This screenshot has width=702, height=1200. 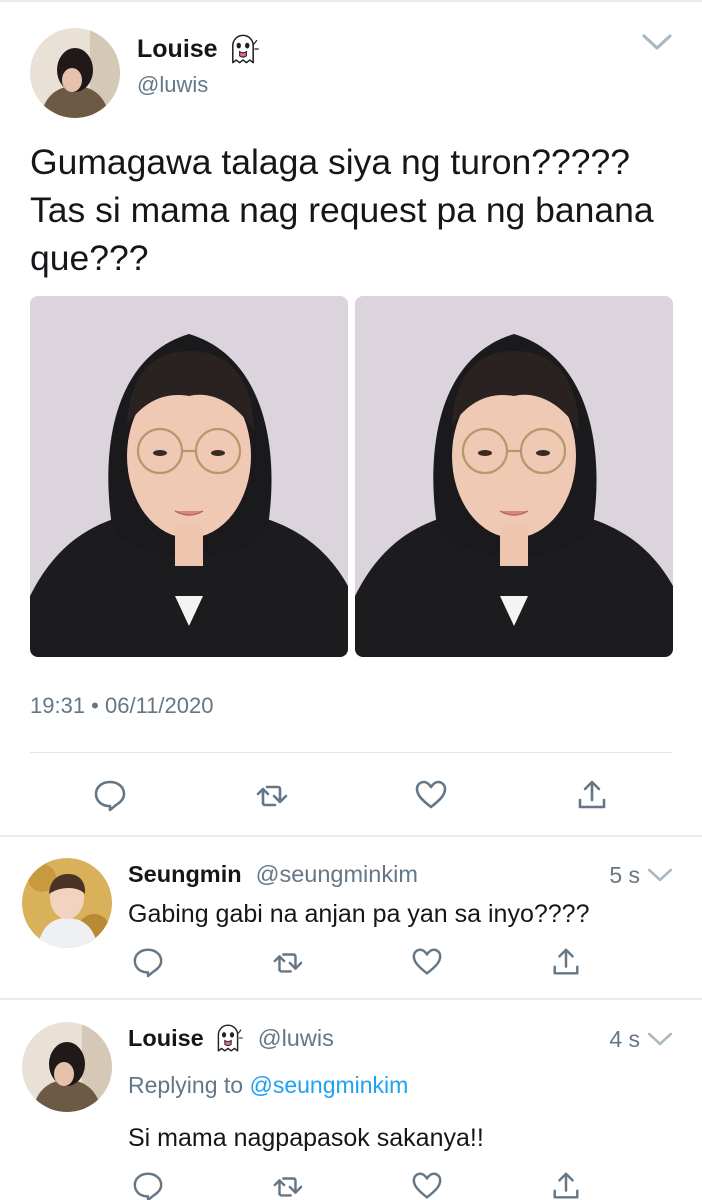 What do you see at coordinates (359, 914) in the screenshot?
I see `reply-text: Gabing gabi na anjan pa yan sa inyo????` at bounding box center [359, 914].